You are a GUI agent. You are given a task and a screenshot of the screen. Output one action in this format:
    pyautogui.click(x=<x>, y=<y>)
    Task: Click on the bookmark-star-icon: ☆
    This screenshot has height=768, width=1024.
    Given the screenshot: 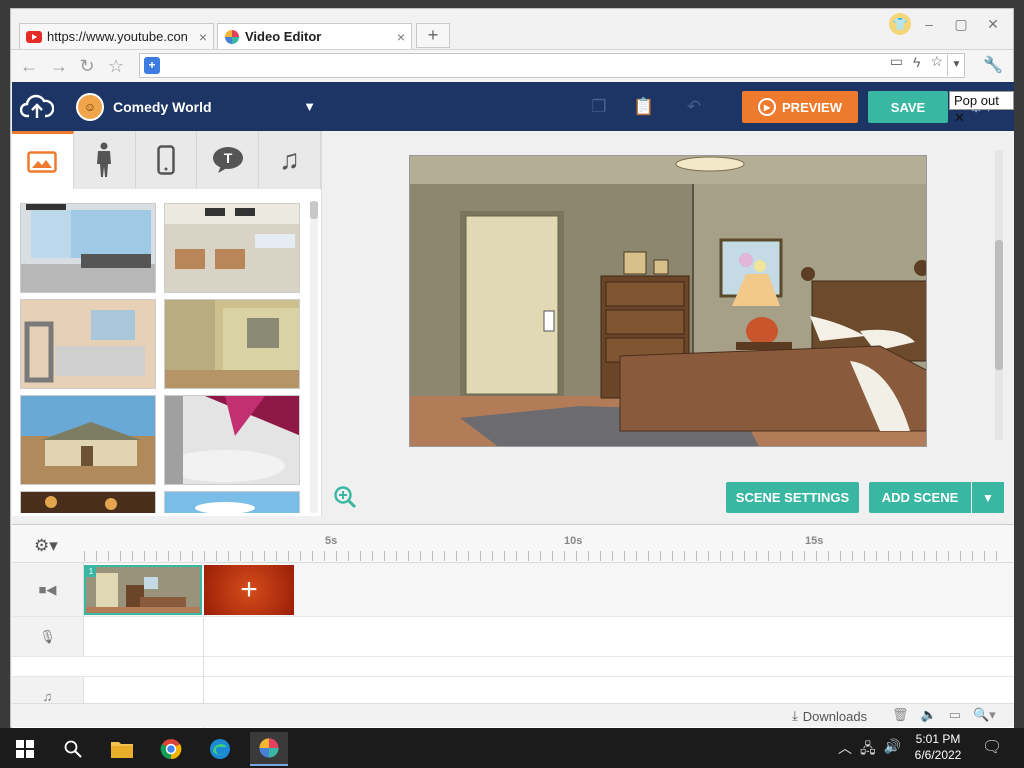 What is the action you would take?
    pyautogui.click(x=116, y=66)
    